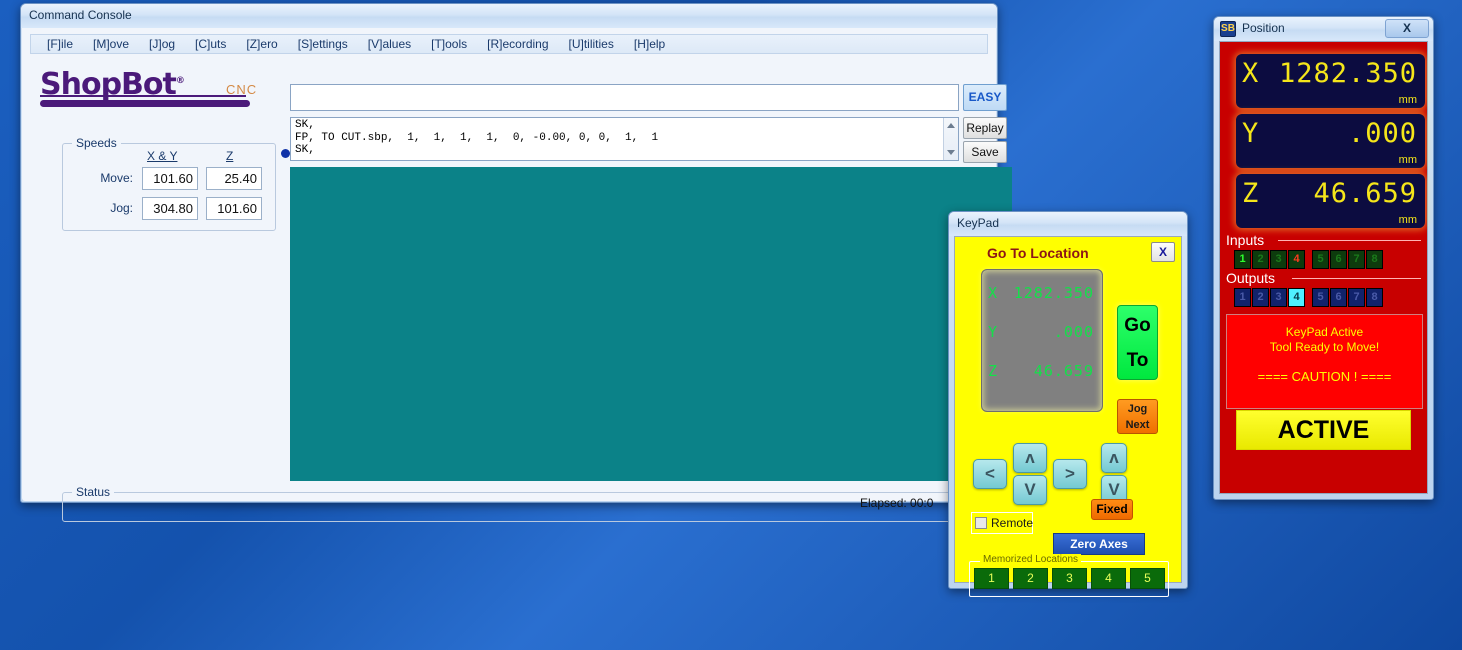 Image resolution: width=1462 pixels, height=650 pixels. Describe the element at coordinates (1070, 474) in the screenshot. I see `jog-right-button: >` at that location.